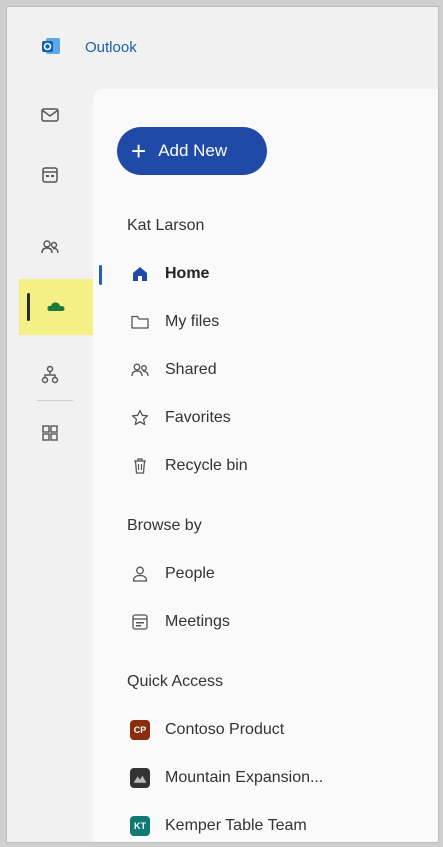 Image resolution: width=443 pixels, height=847 pixels. I want to click on outlook-logo-icon, so click(51, 46).